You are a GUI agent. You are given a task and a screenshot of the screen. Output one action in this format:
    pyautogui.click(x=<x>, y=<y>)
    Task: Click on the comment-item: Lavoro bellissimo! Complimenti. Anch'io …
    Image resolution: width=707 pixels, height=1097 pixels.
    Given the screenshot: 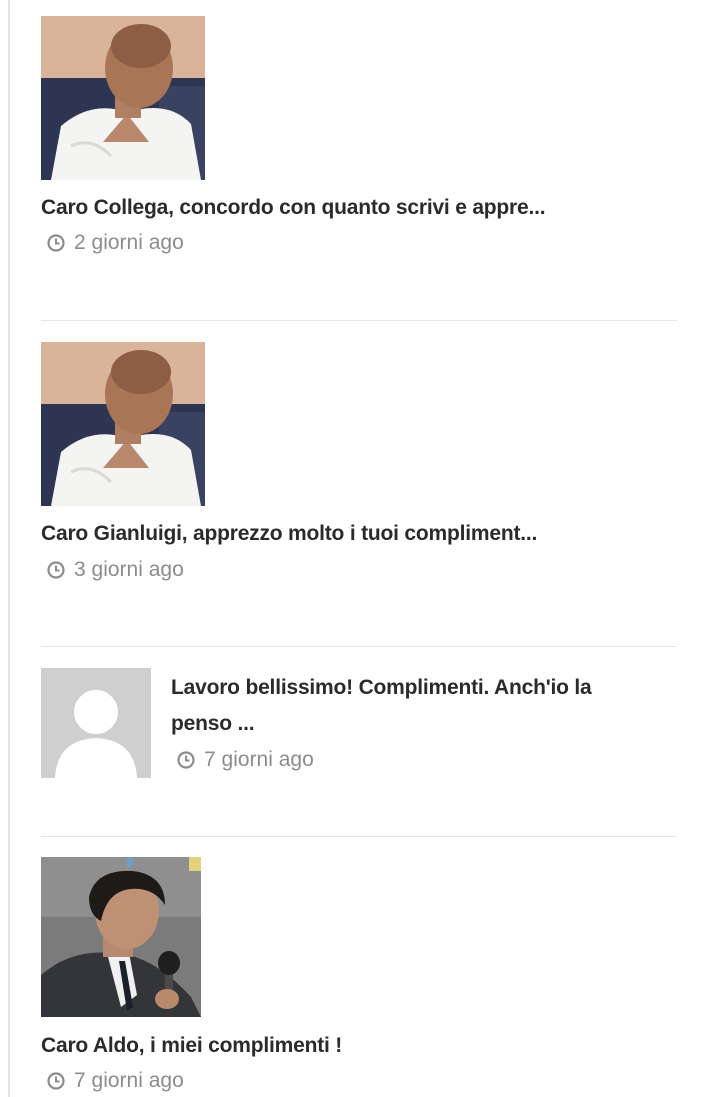 What is the action you would take?
    pyautogui.click(x=359, y=738)
    